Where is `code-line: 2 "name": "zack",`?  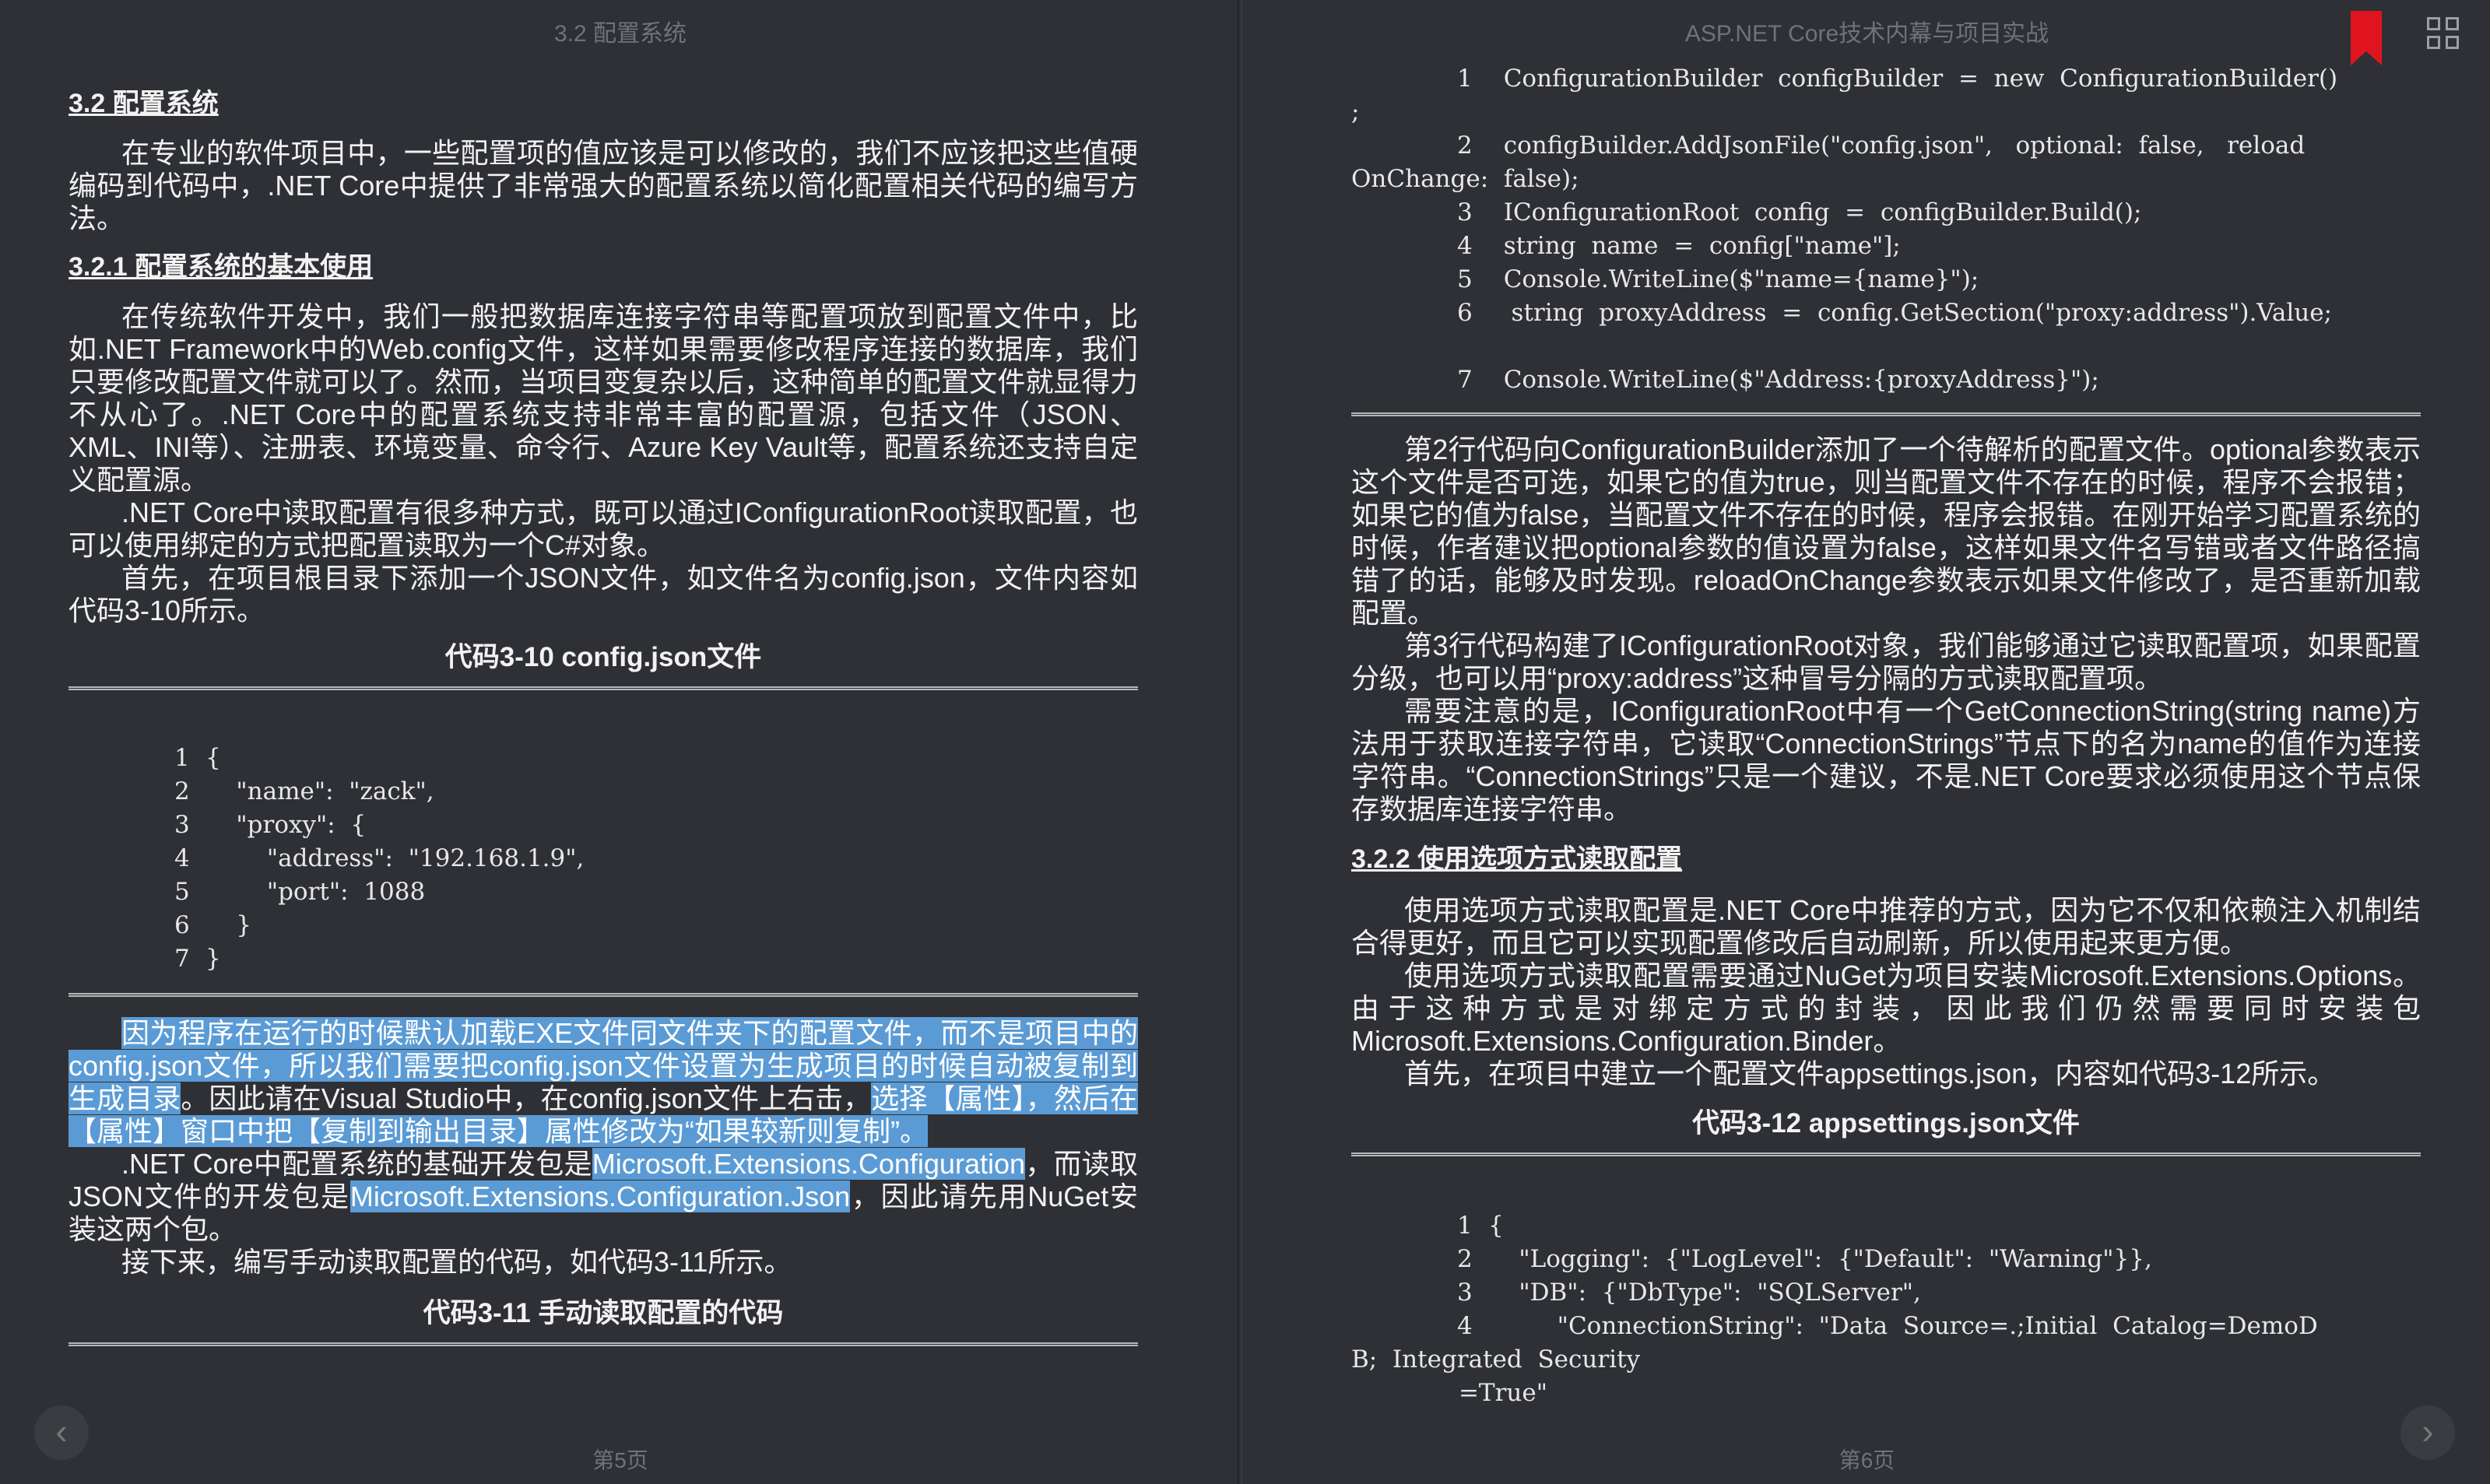
code-line: 2 "name": "zack", is located at coordinates (656, 792).